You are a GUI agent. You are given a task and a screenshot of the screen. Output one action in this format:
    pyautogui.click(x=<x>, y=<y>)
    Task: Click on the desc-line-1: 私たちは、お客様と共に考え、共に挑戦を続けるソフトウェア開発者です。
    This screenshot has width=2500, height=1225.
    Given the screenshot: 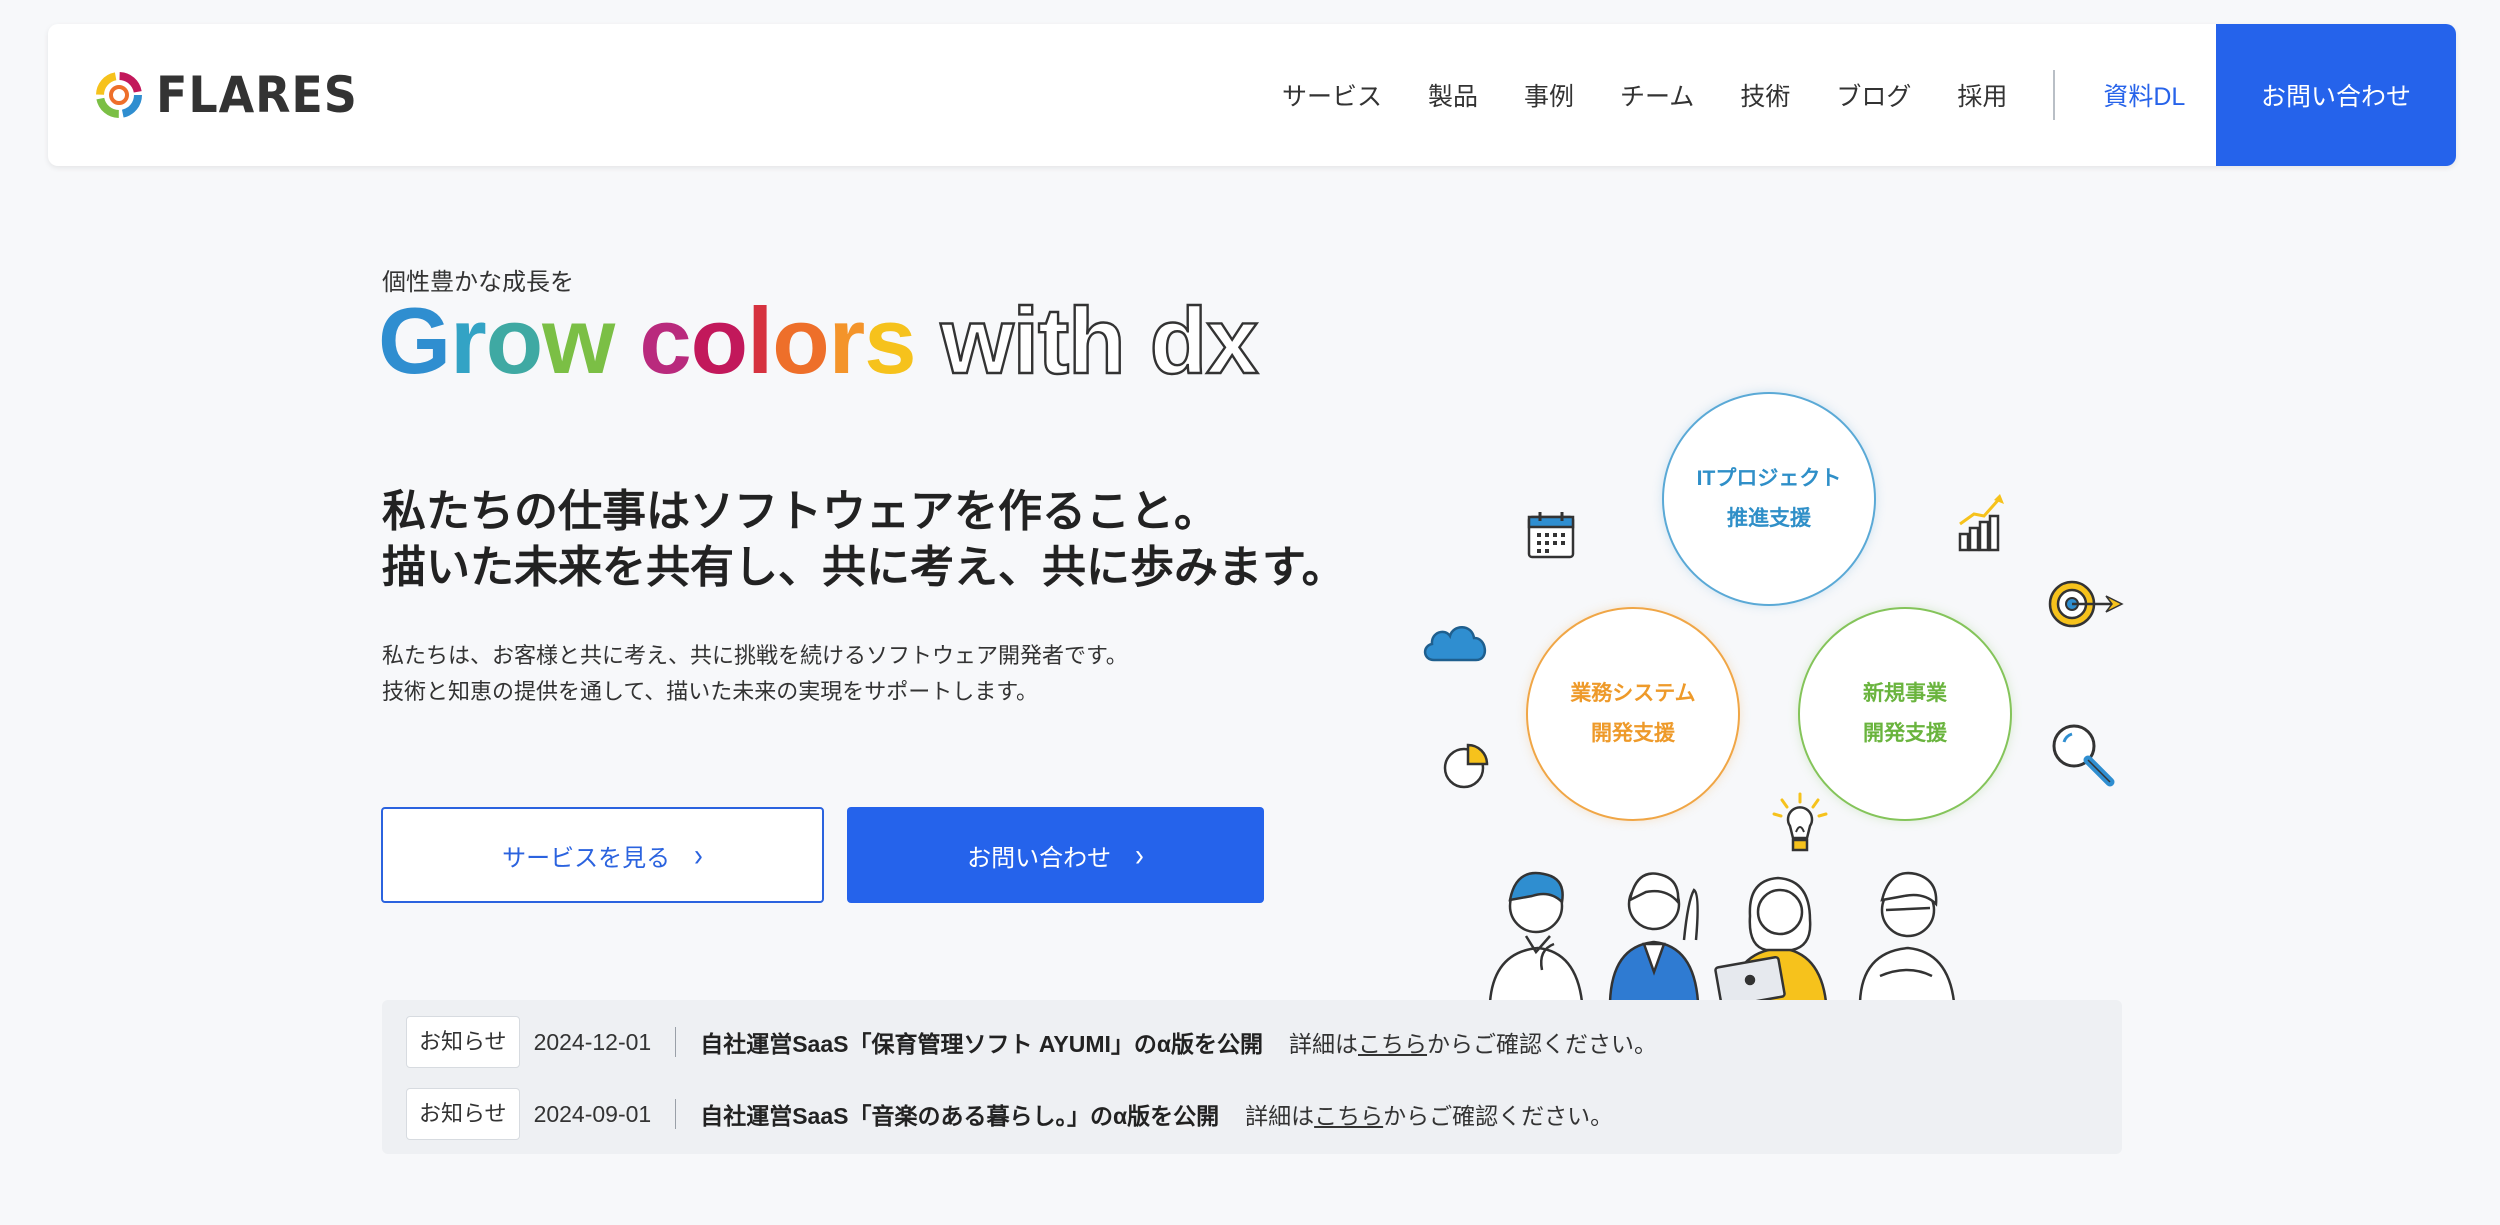 What is the action you would take?
    pyautogui.click(x=755, y=655)
    